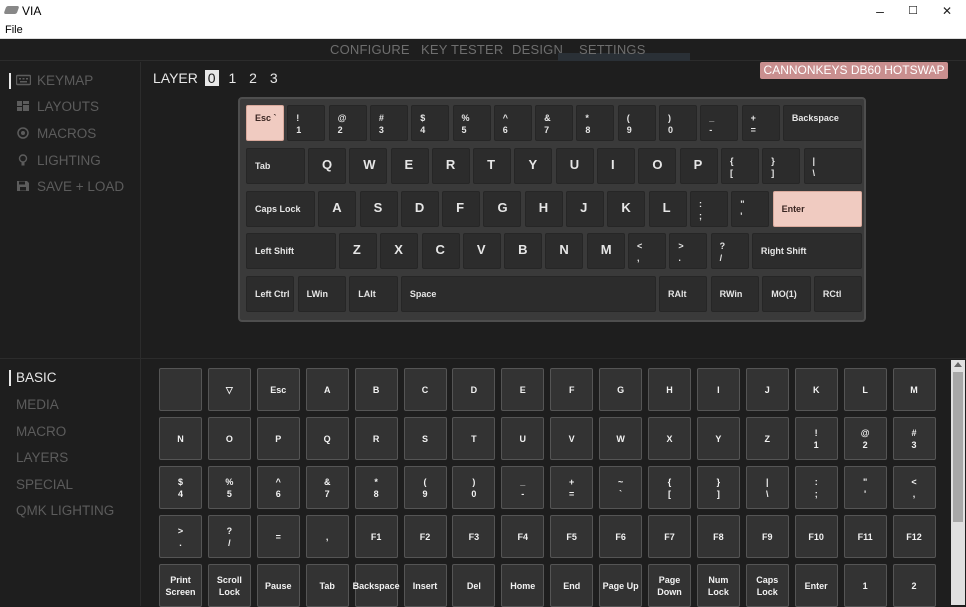 The width and height of the screenshot is (966, 607). Describe the element at coordinates (708, 208) in the screenshot. I see `keymap-key: :;` at that location.